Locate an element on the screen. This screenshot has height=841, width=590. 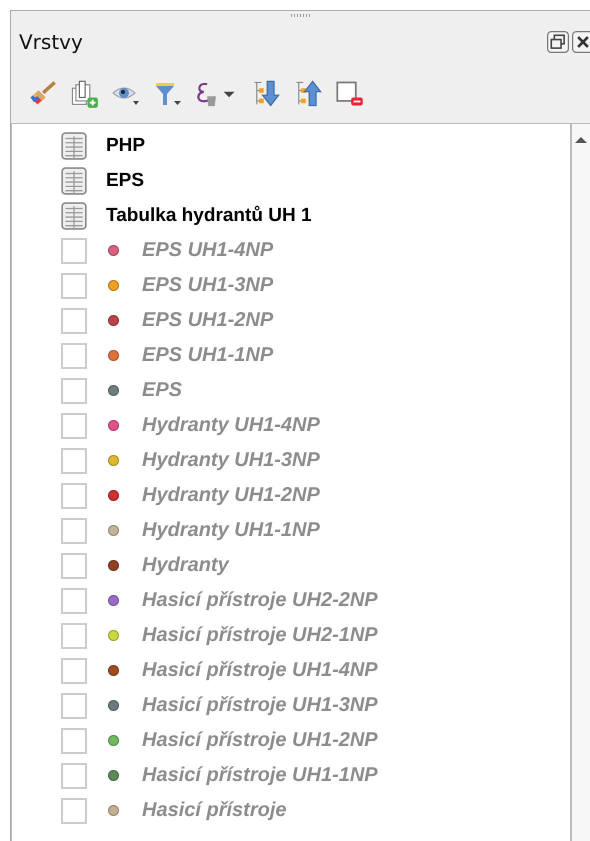
layer-name: EPS UH1-4NP is located at coordinates (208, 250).